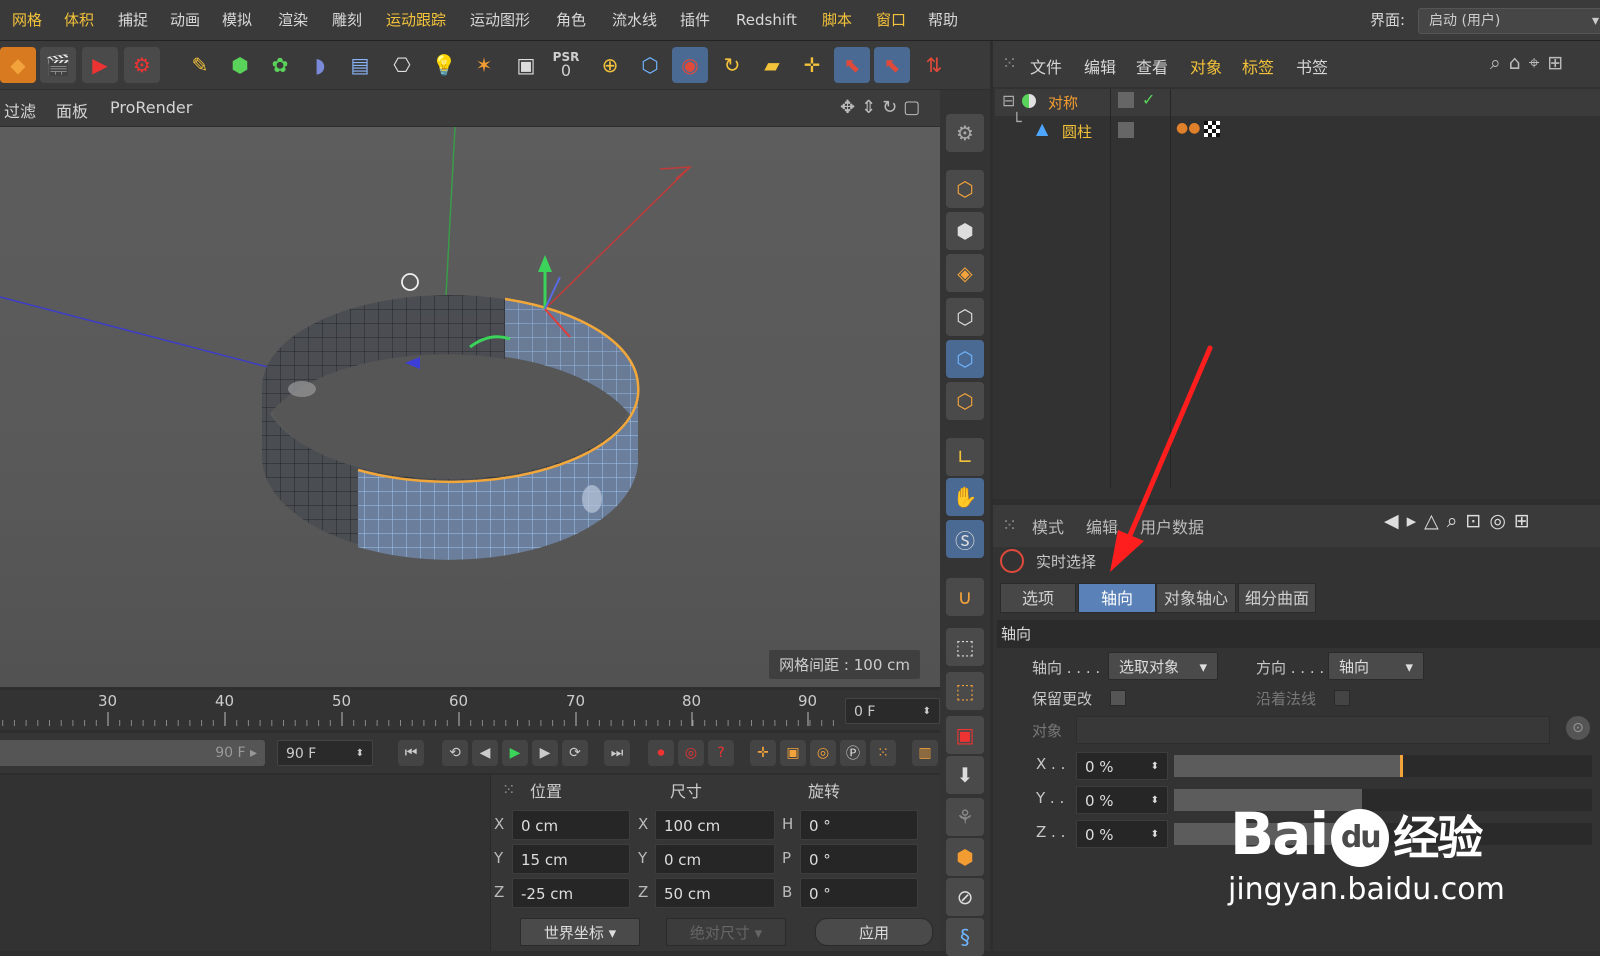 The image size is (1600, 956). I want to click on menu-item-9: 角色, so click(571, 20).